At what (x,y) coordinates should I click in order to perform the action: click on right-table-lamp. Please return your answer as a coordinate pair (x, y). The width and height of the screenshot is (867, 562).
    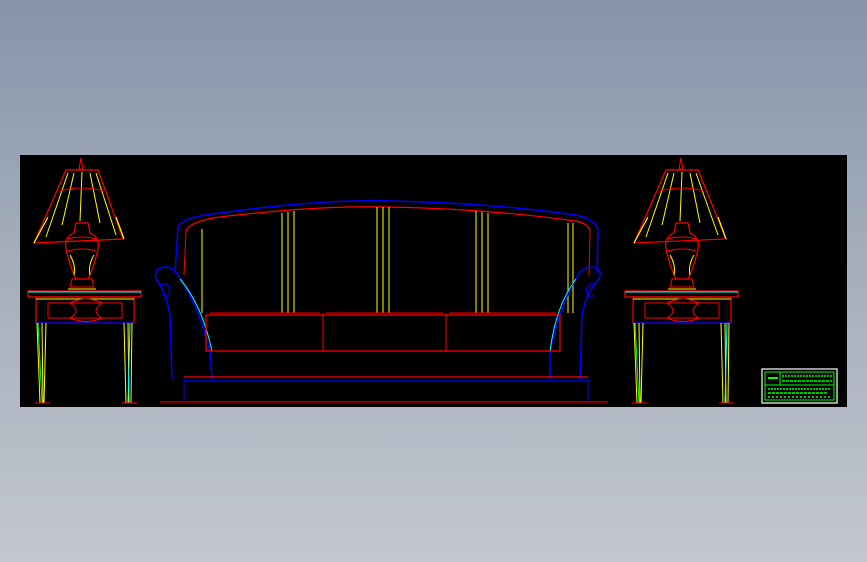
    Looking at the image, I should click on (680, 223).